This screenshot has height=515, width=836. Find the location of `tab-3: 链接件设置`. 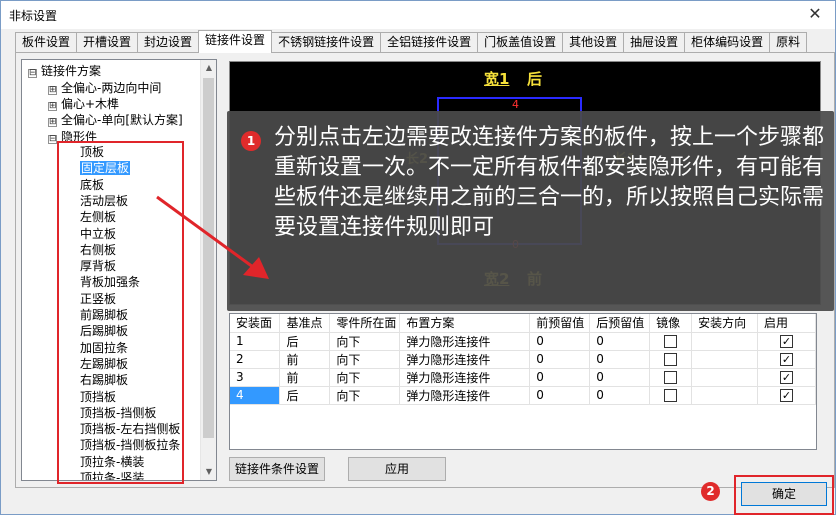

tab-3: 链接件设置 is located at coordinates (235, 41).